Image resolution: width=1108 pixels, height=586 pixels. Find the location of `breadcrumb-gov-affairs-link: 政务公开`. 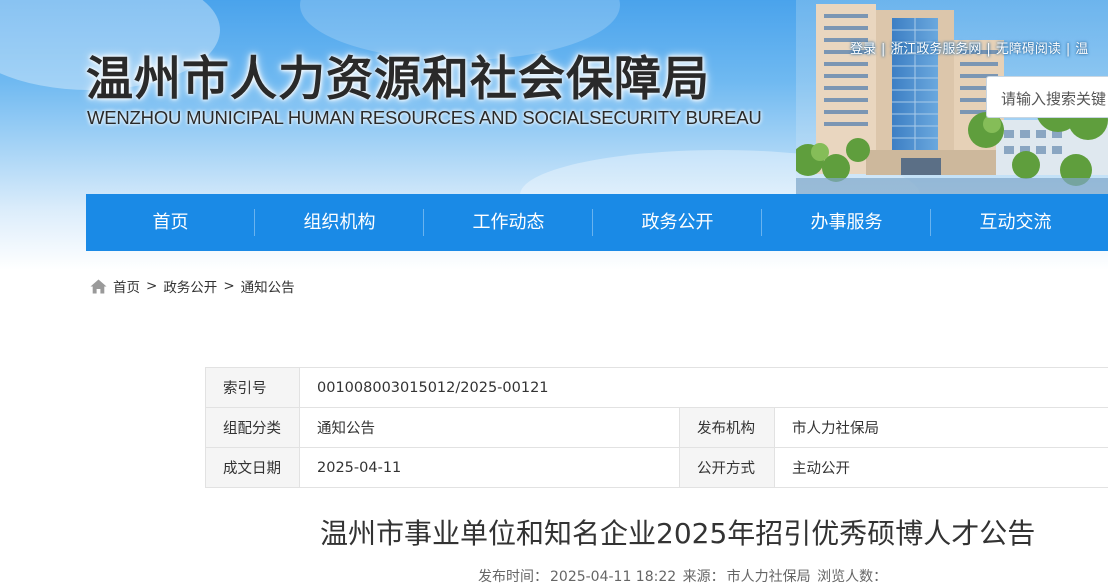

breadcrumb-gov-affairs-link: 政务公开 is located at coordinates (190, 286).